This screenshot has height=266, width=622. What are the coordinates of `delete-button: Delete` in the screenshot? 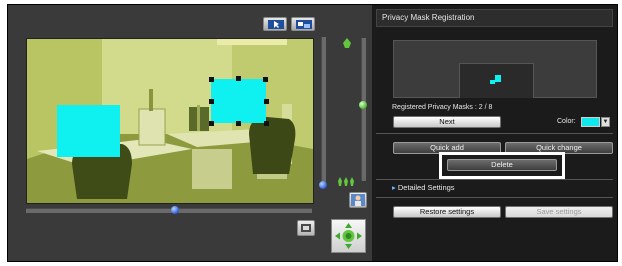 It's located at (502, 165).